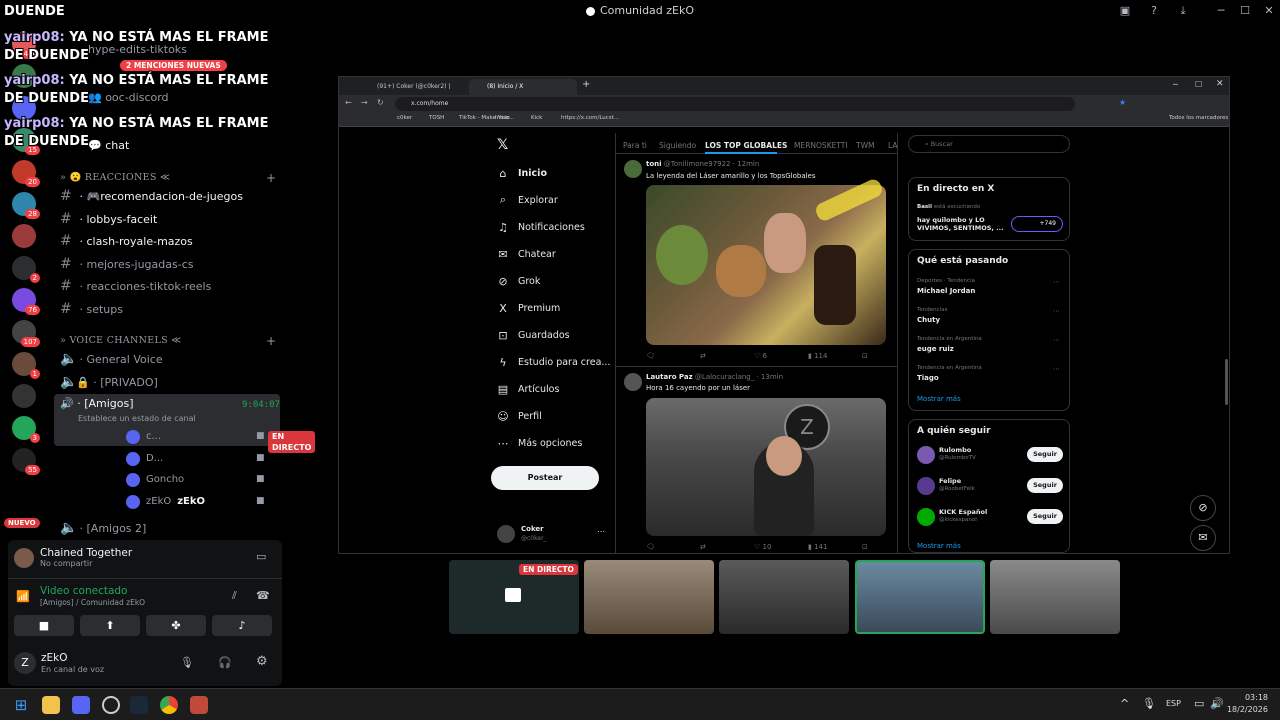 The image size is (1280, 720). Describe the element at coordinates (1125, 11) in the screenshot. I see `inbox-icon: ▣` at that location.